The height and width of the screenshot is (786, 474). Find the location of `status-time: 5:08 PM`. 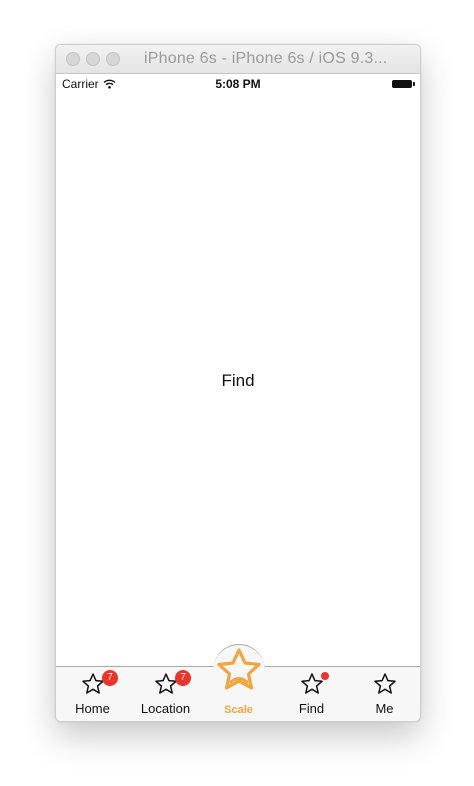

status-time: 5:08 PM is located at coordinates (238, 84).